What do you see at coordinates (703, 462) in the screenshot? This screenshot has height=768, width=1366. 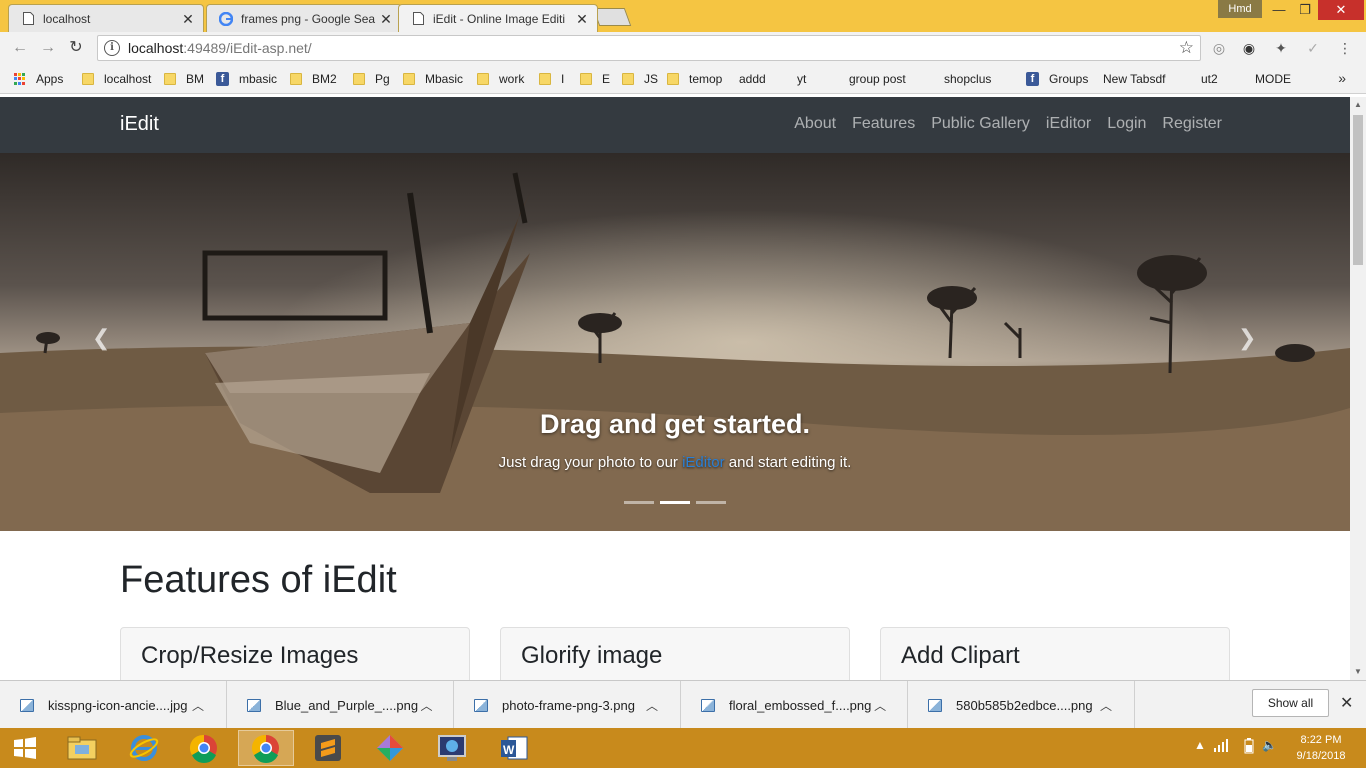 I see `ieditor-link: iEditor` at bounding box center [703, 462].